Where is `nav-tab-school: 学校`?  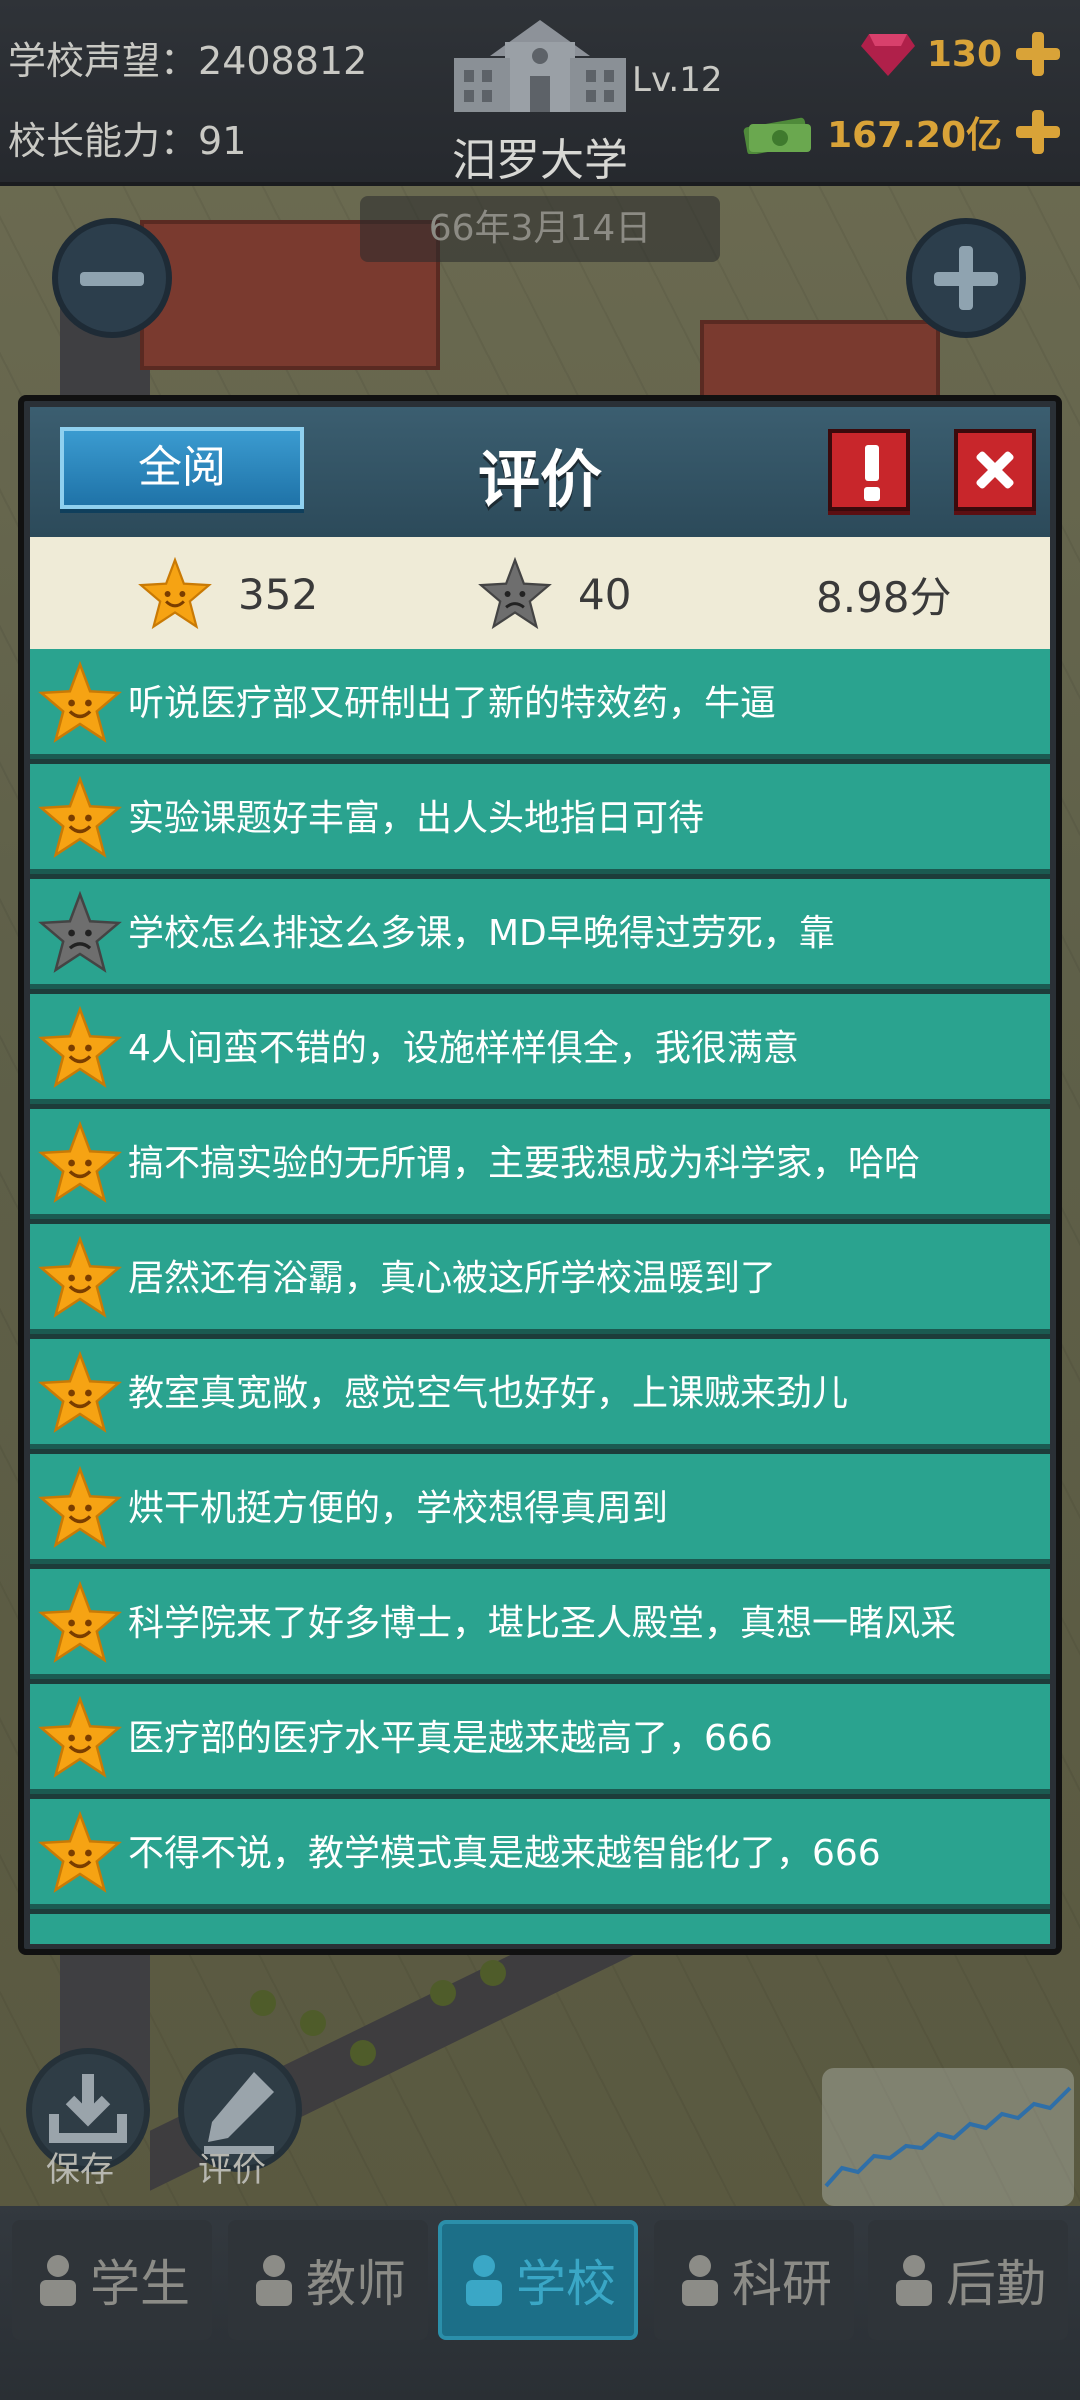
nav-tab-school: 学校 is located at coordinates (538, 2280).